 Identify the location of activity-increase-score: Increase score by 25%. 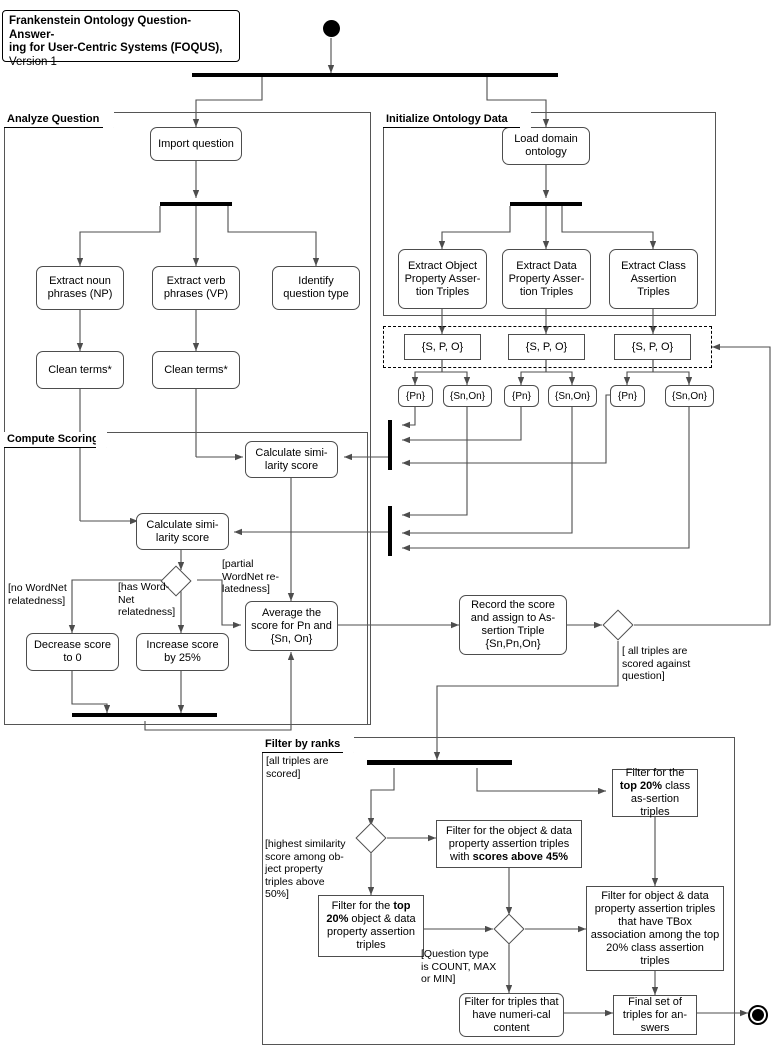
(182, 652).